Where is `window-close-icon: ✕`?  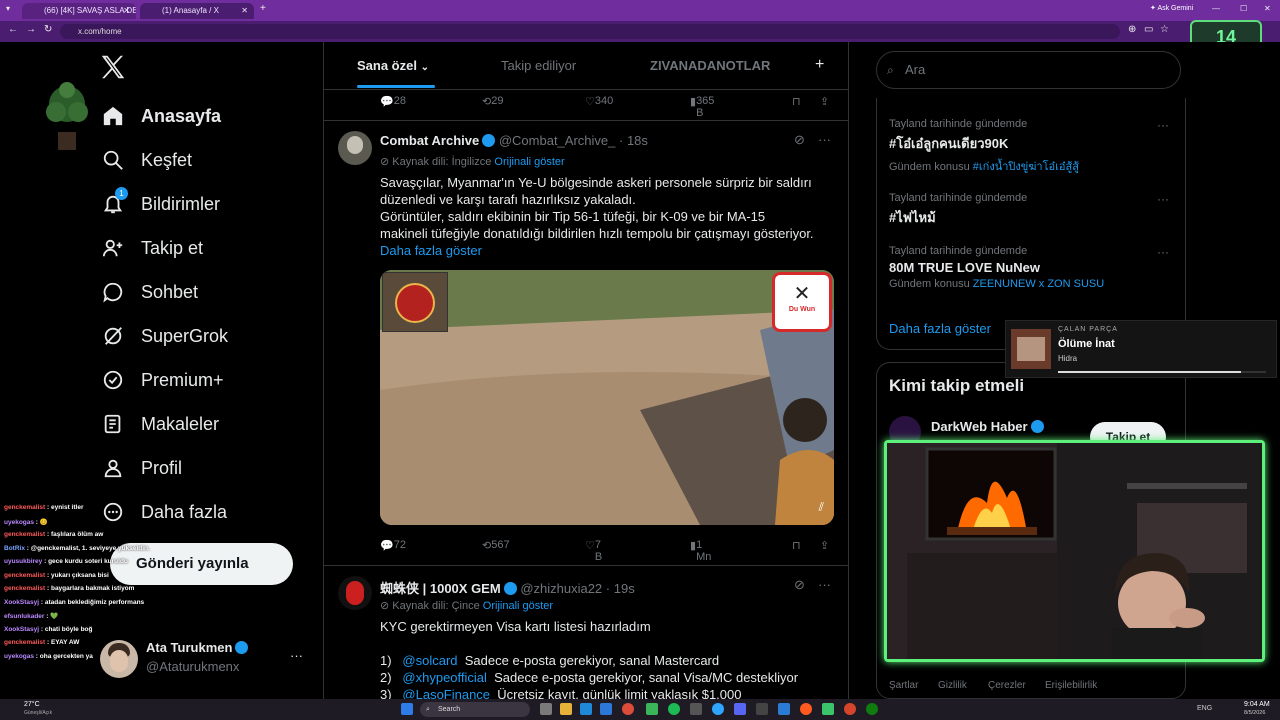
window-close-icon: ✕ is located at coordinates (1267, 8).